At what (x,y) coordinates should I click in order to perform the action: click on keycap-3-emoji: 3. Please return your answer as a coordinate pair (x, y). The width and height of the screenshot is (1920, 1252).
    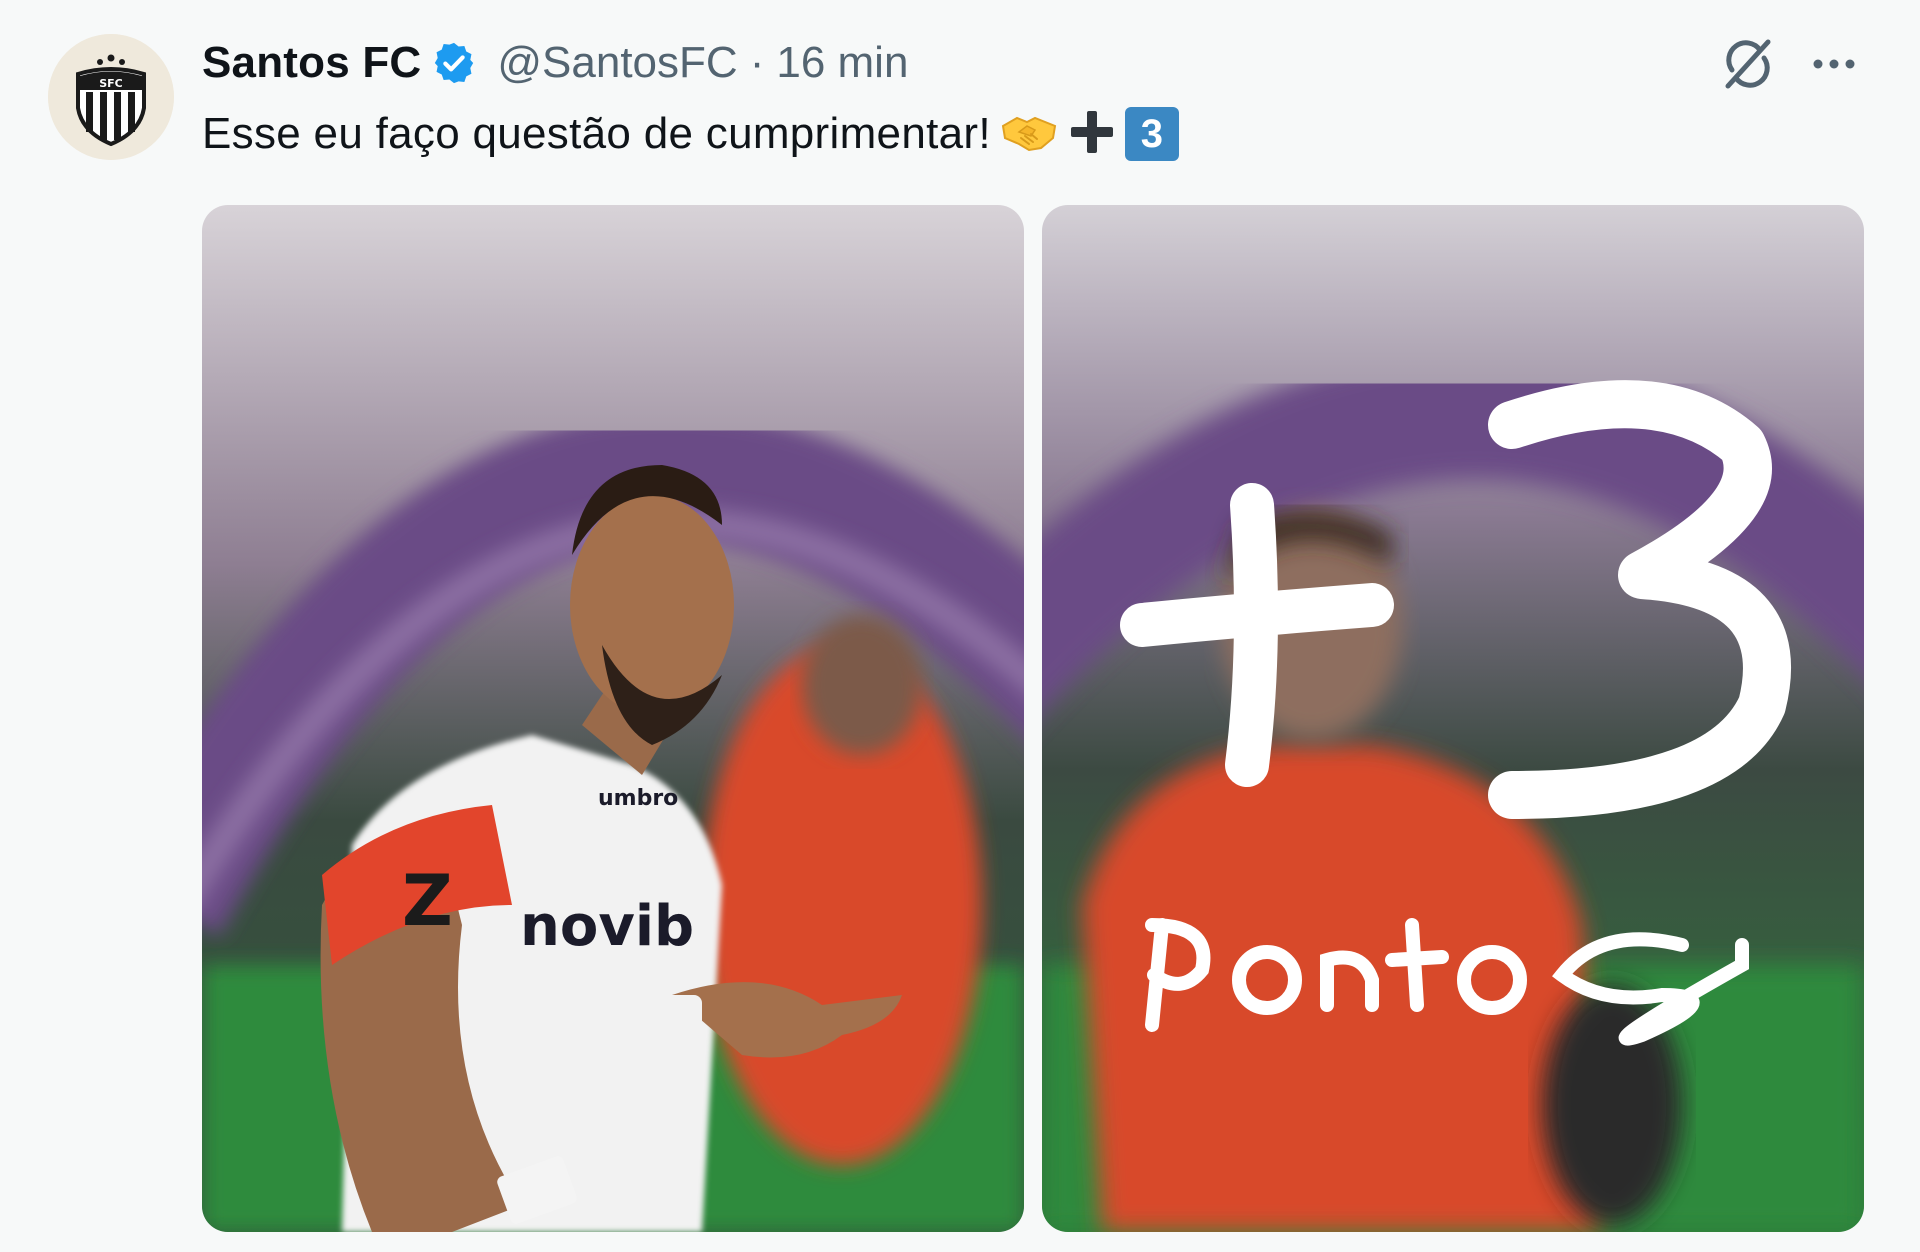
    Looking at the image, I should click on (1151, 134).